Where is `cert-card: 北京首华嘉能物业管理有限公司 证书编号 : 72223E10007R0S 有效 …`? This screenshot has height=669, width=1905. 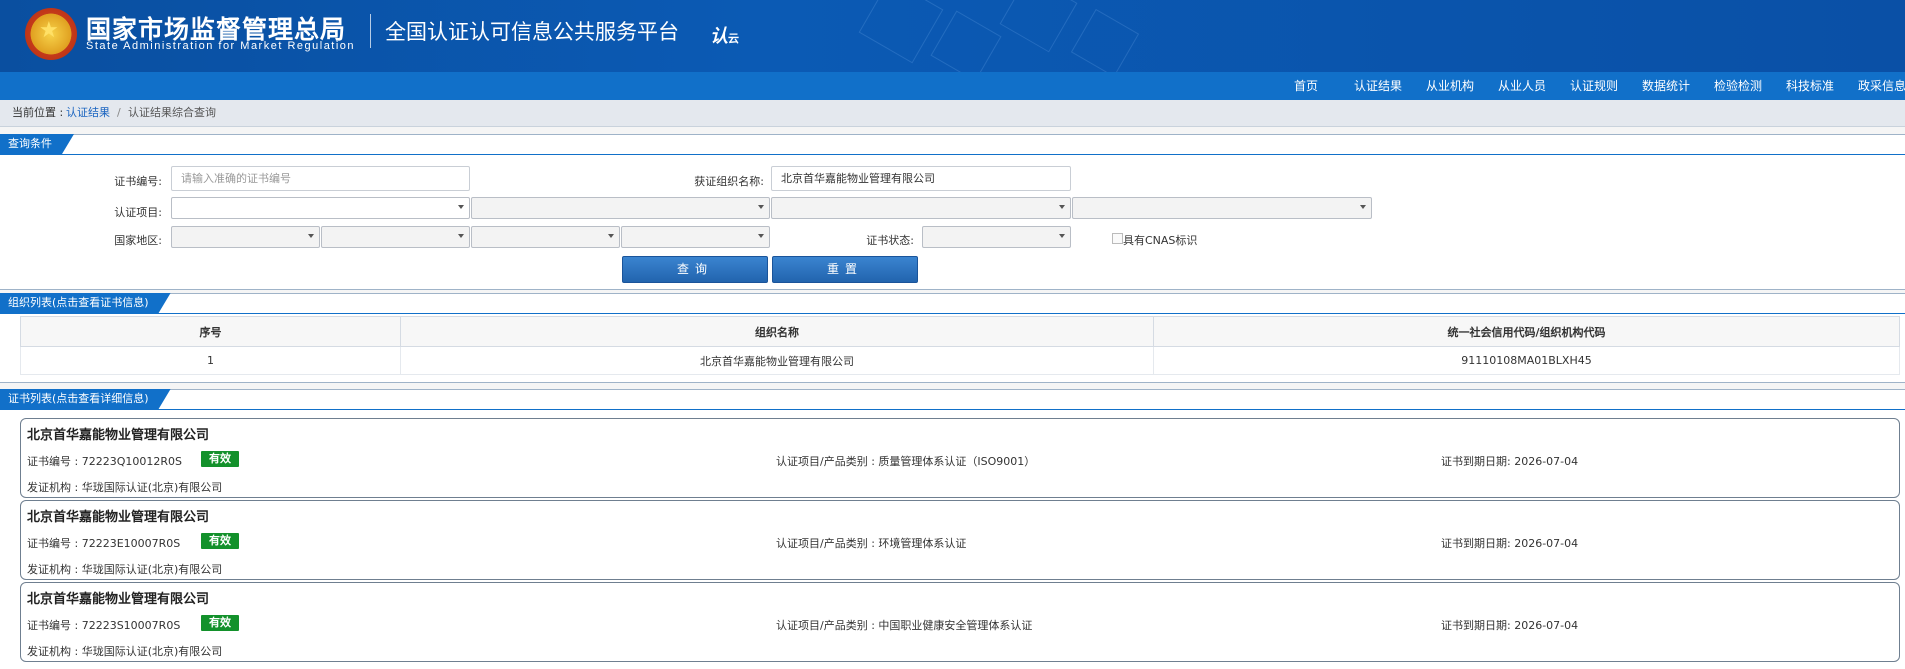
cert-card: 北京首华嘉能物业管理有限公司 证书编号 : 72223E10007R0S 有效 … is located at coordinates (960, 540).